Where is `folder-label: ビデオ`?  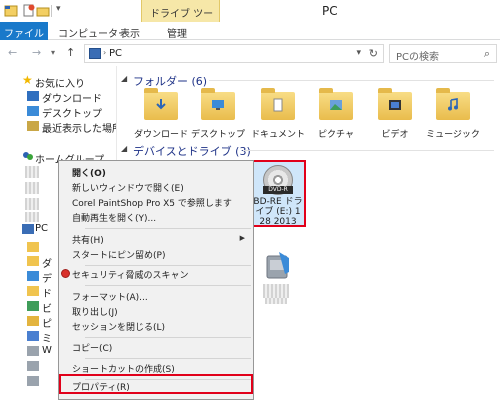 folder-label: ビデオ is located at coordinates (395, 135).